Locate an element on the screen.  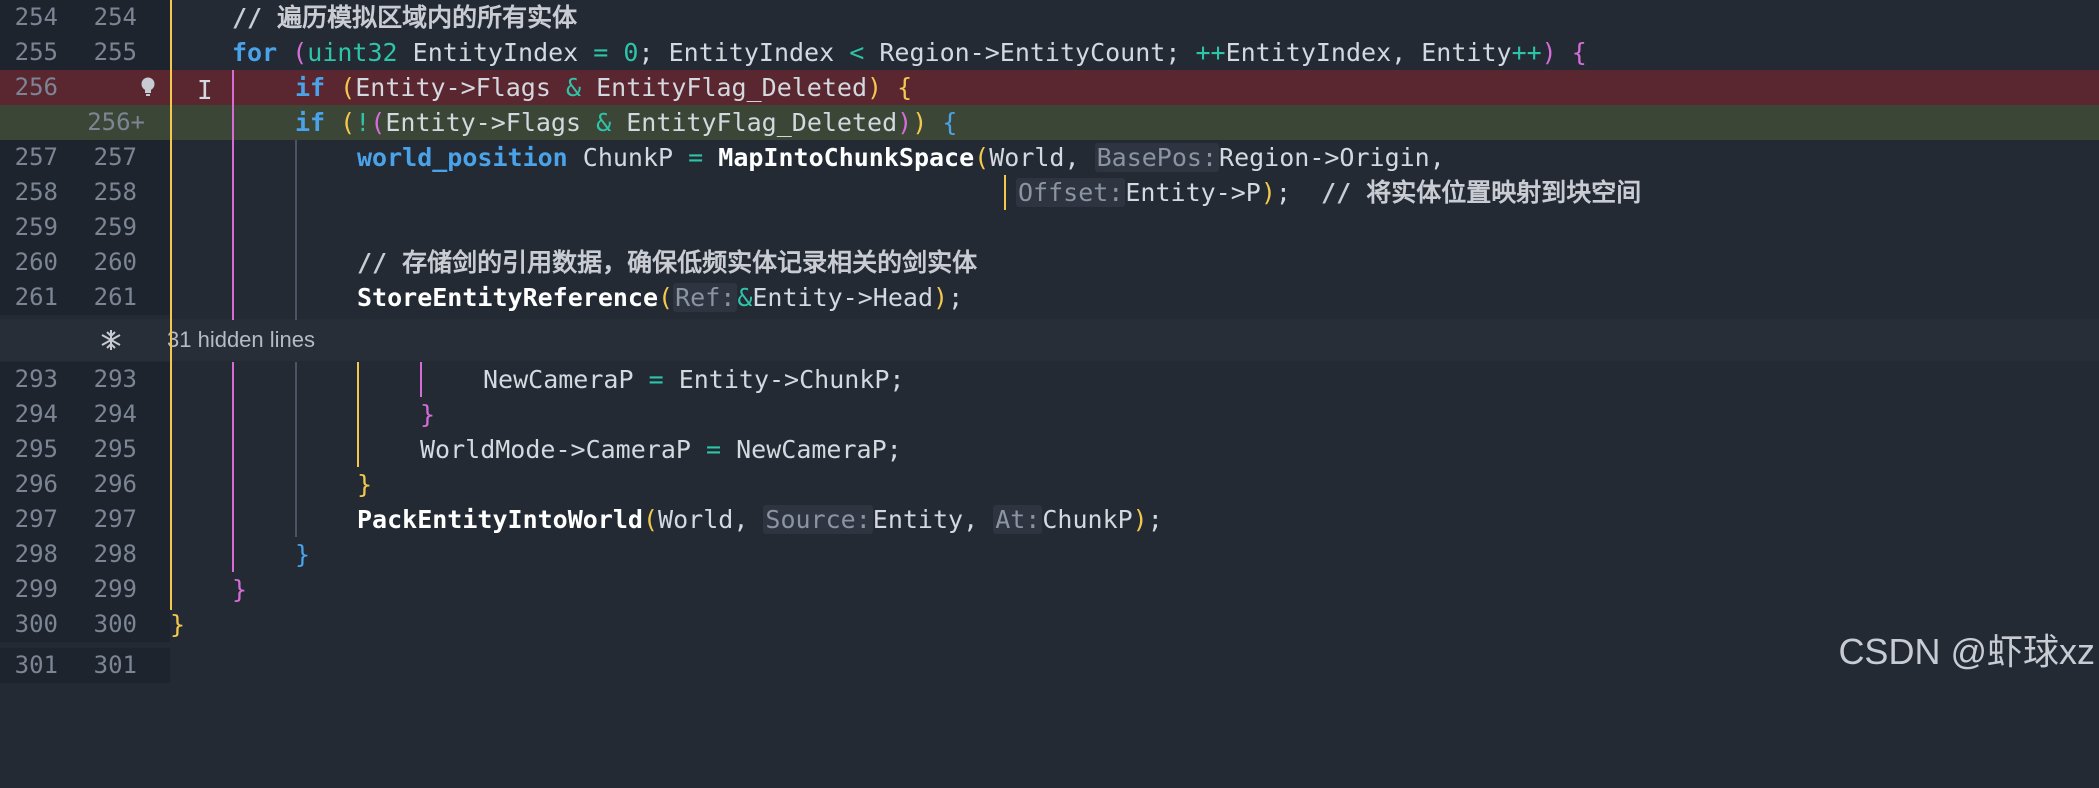
function-name: StoreEntityReference is located at coordinates (508, 297).